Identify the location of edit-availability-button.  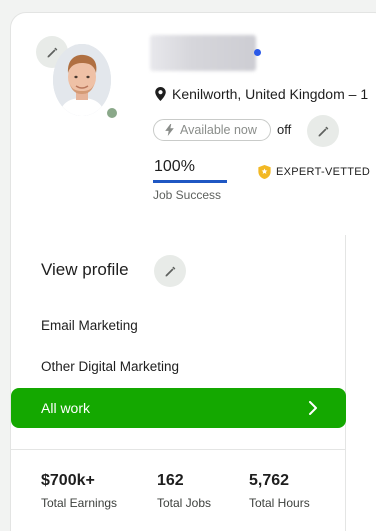
(323, 131).